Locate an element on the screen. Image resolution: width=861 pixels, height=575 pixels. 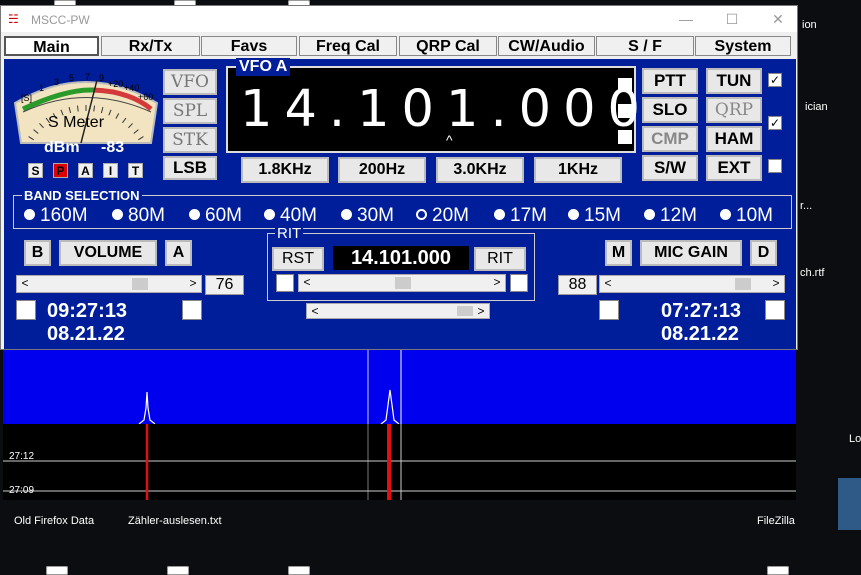
tab-system: System is located at coordinates (743, 46).